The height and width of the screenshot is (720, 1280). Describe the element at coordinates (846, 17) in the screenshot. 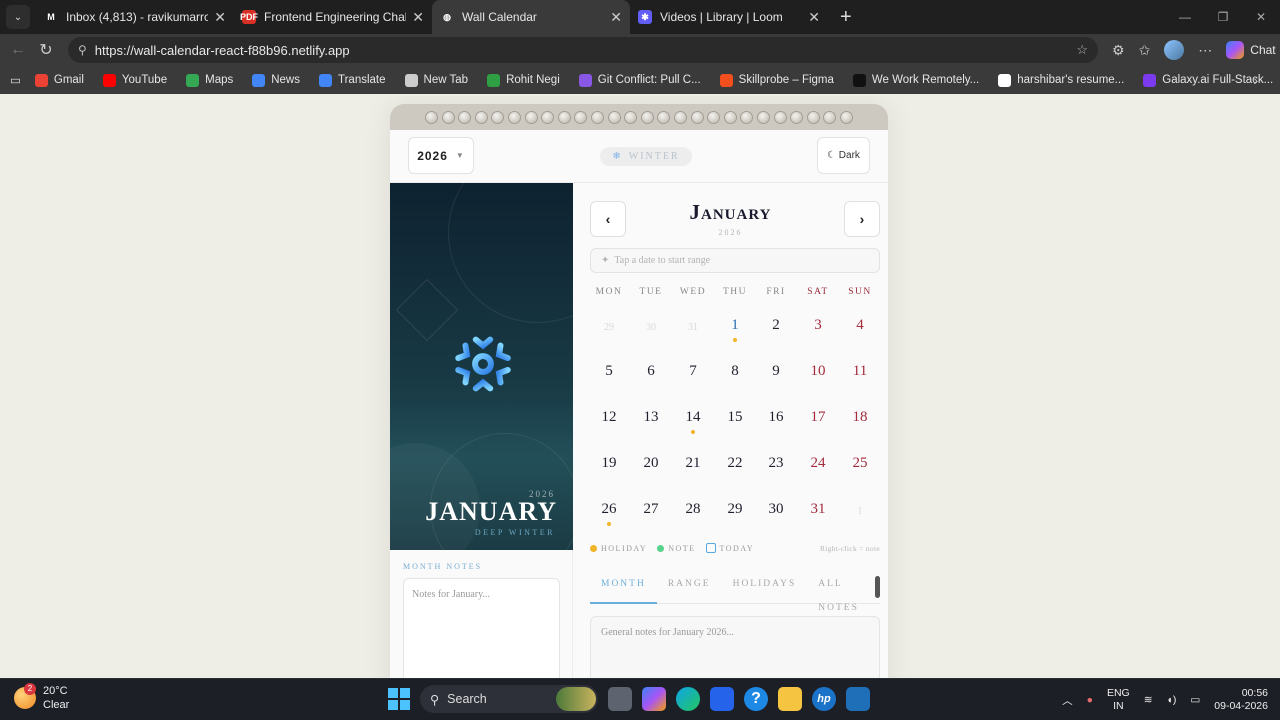

I see `new-tab-button: +` at that location.